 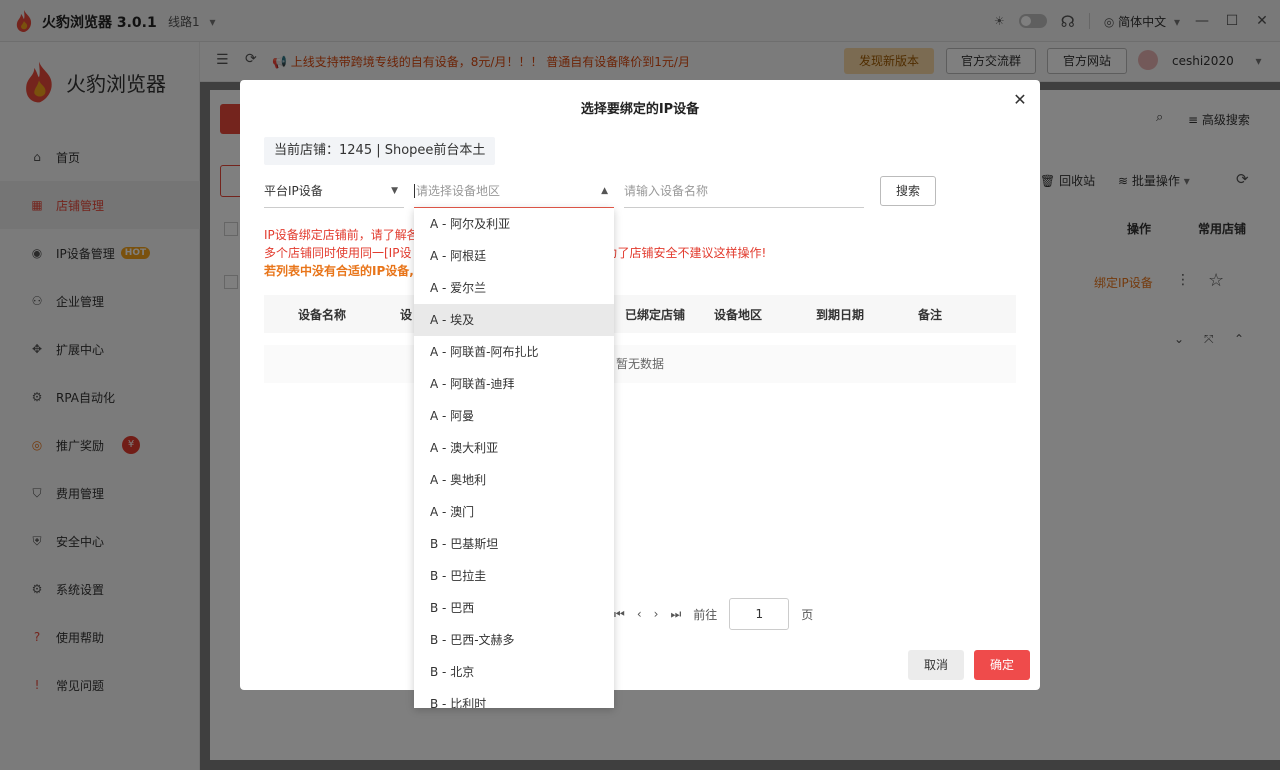 I want to click on first-page-icon: ⏮, so click(x=619, y=614).